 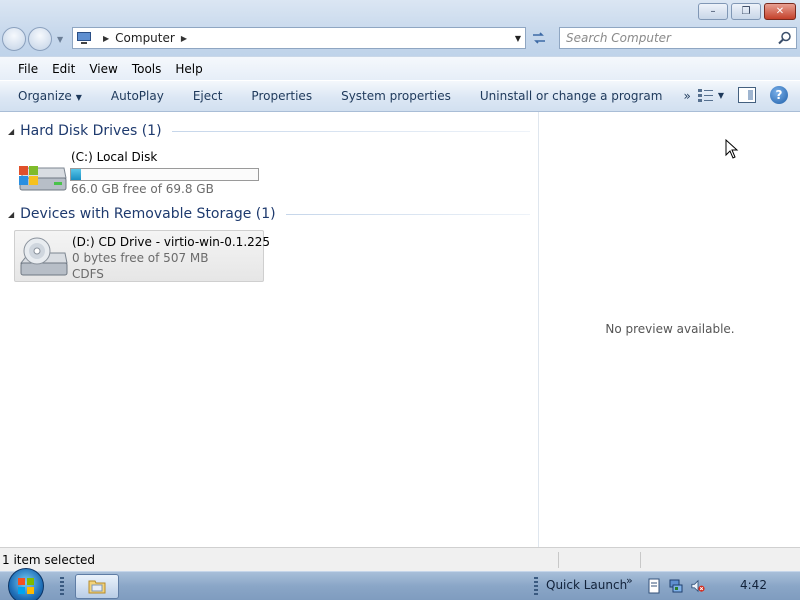 I want to click on uninstall-program-button: Uninstall or change a program, so click(x=571, y=96).